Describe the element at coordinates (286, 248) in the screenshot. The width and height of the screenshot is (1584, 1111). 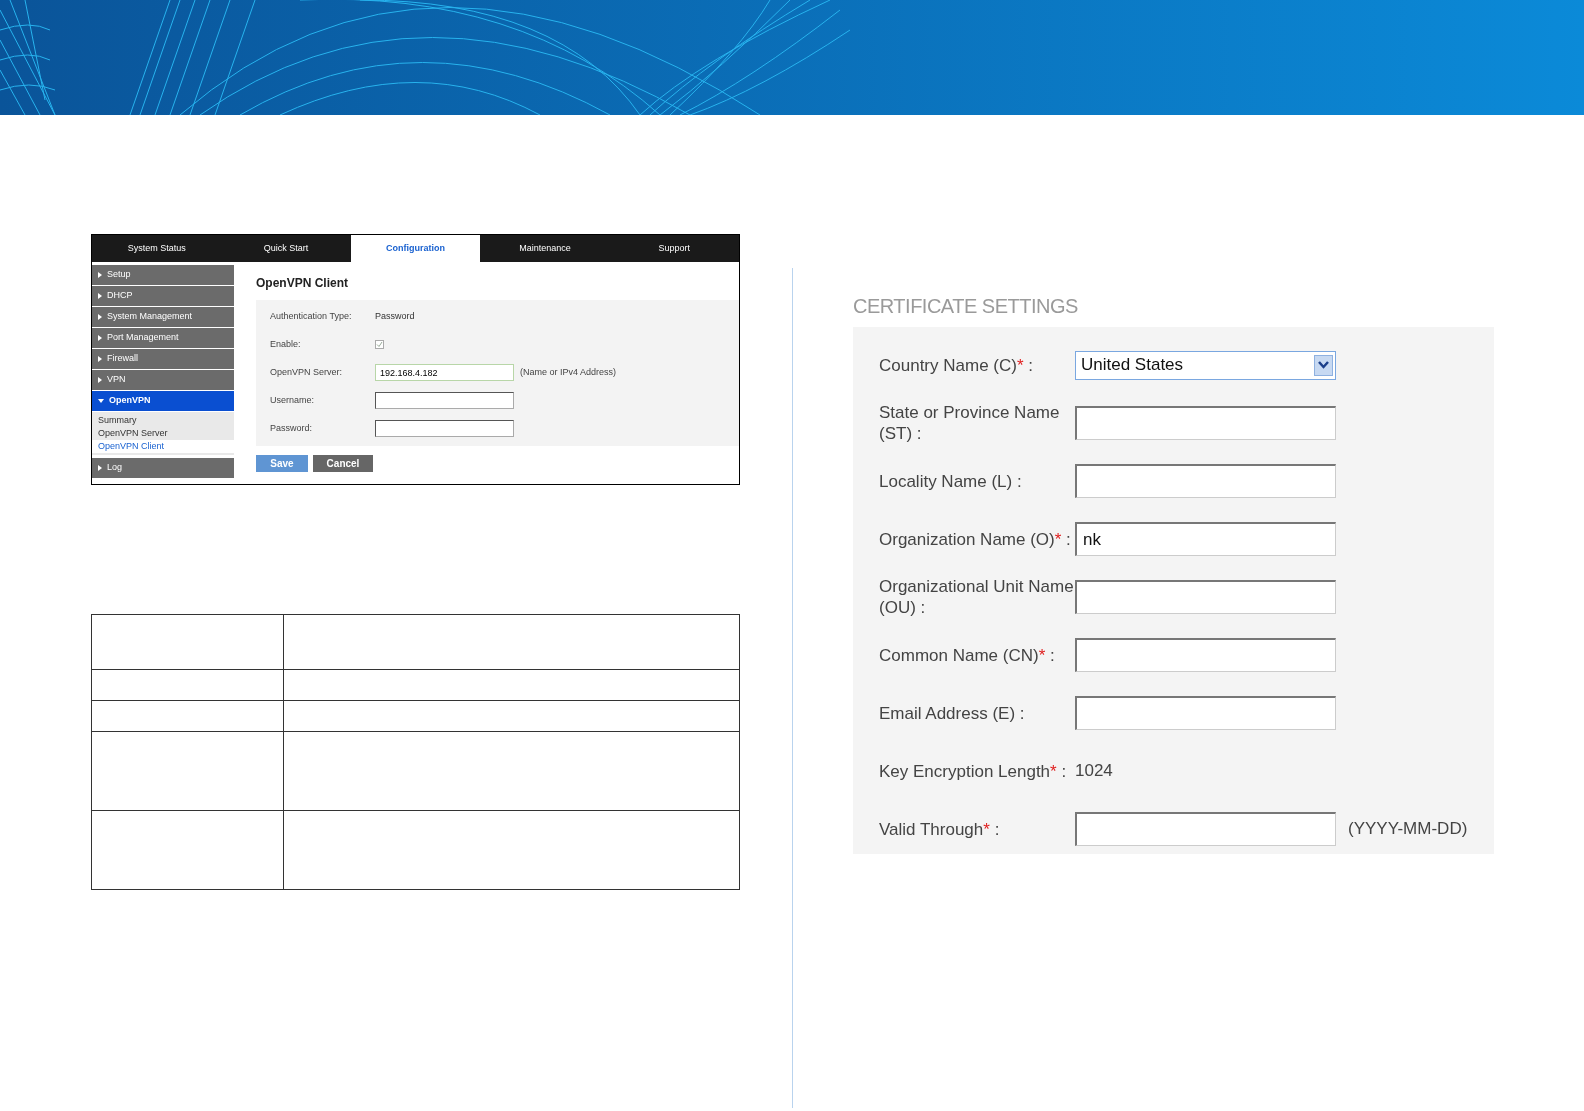
I see `nav-tab: Quick Start` at that location.